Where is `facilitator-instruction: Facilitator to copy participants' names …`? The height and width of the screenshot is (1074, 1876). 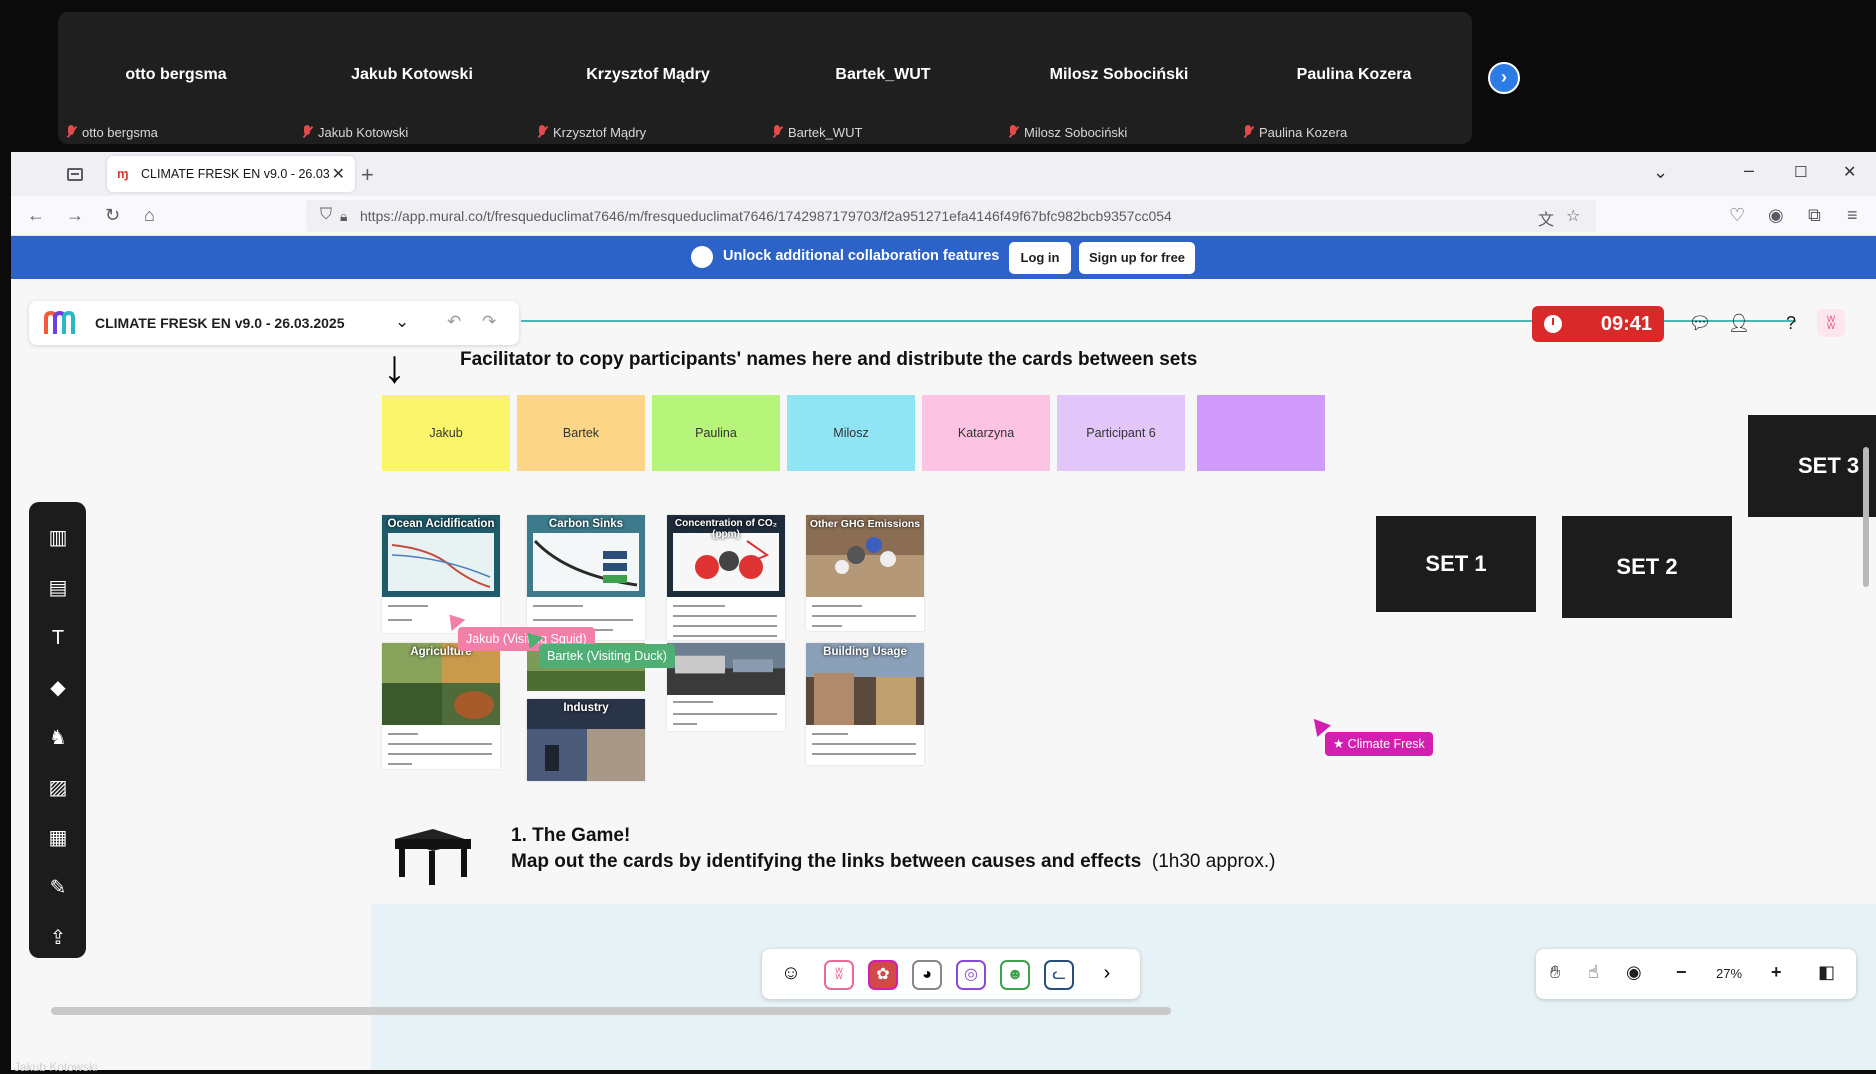 facilitator-instruction: Facilitator to copy participants' names … is located at coordinates (828, 360).